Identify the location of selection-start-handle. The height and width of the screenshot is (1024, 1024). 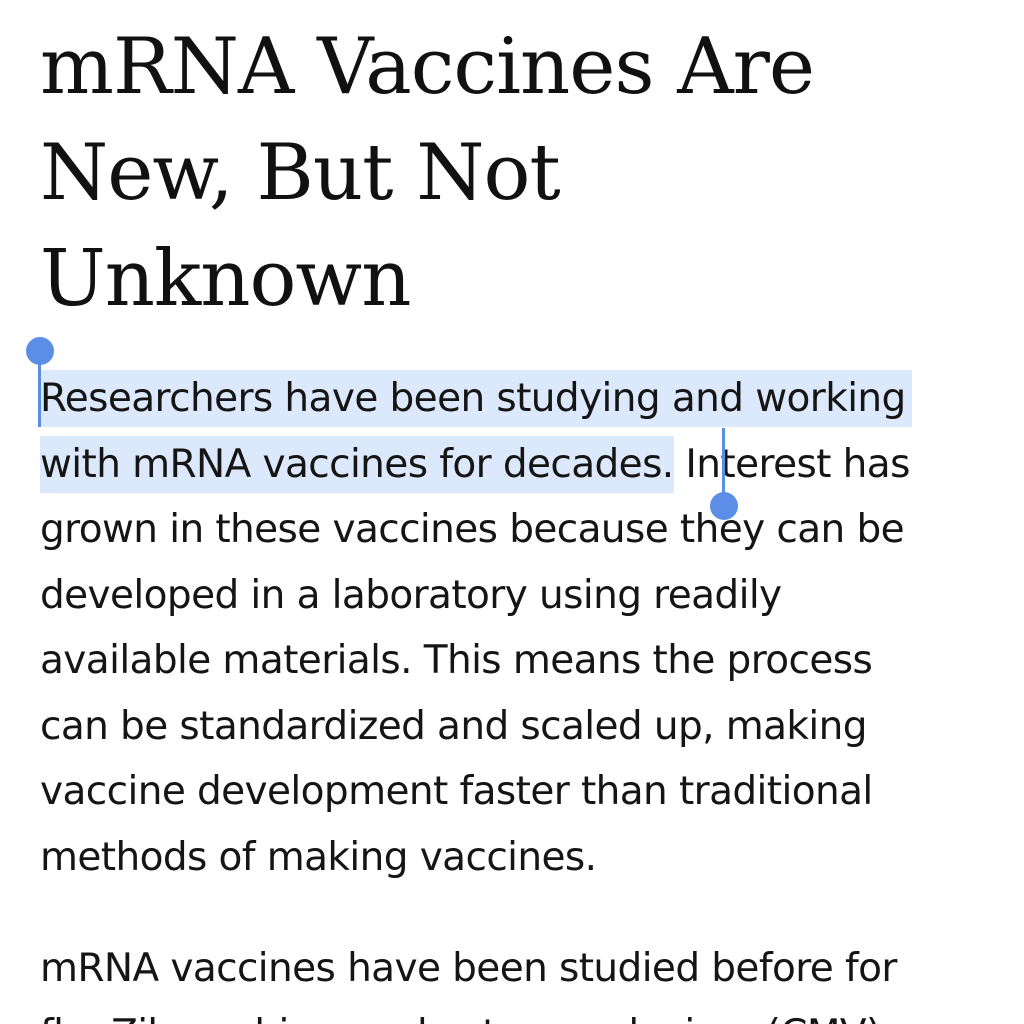
(40, 383).